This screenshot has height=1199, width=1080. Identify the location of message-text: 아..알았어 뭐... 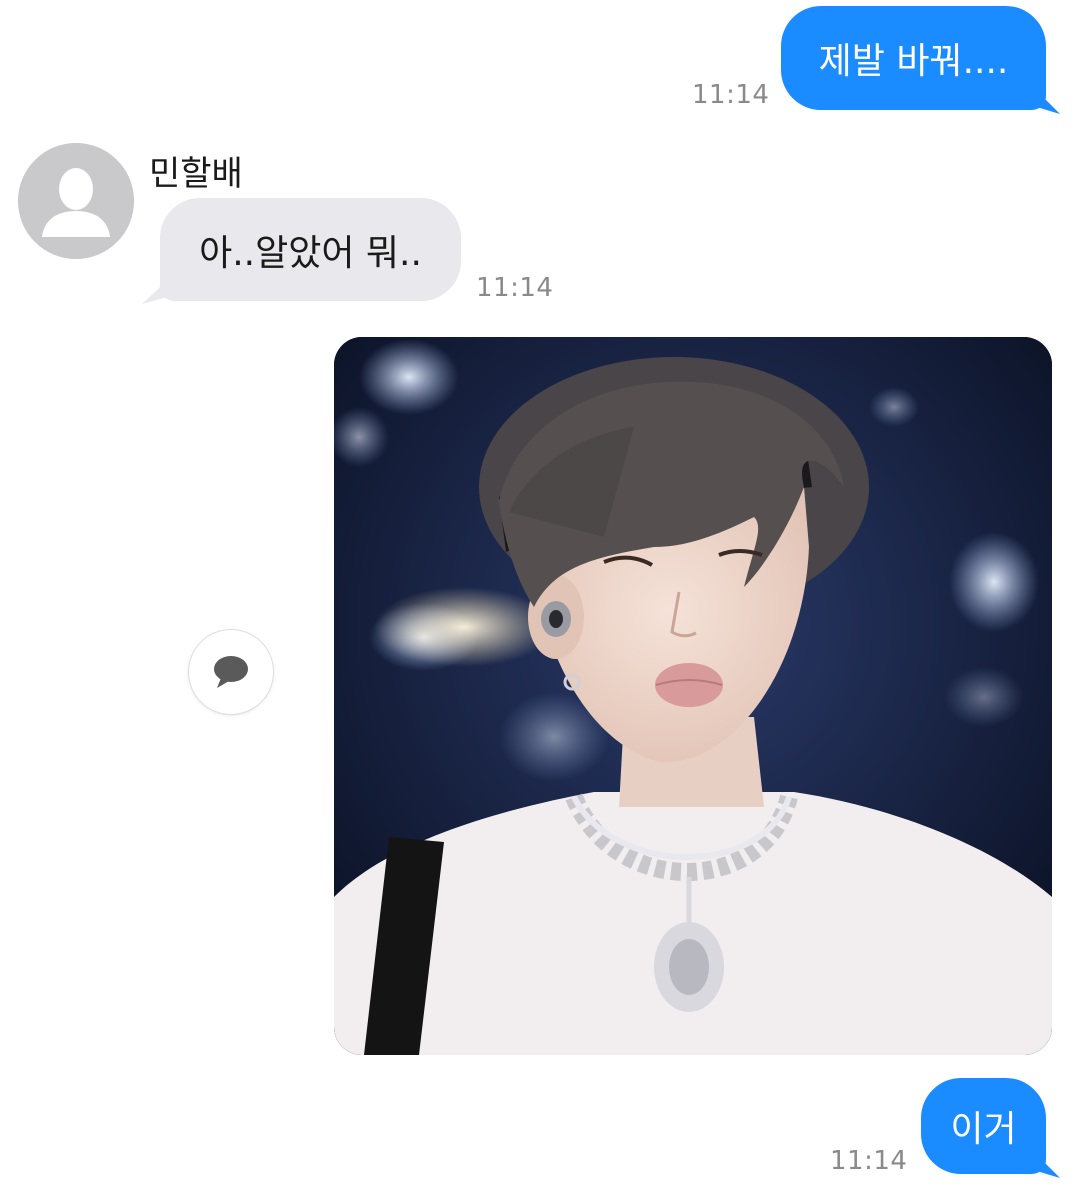
(310, 253).